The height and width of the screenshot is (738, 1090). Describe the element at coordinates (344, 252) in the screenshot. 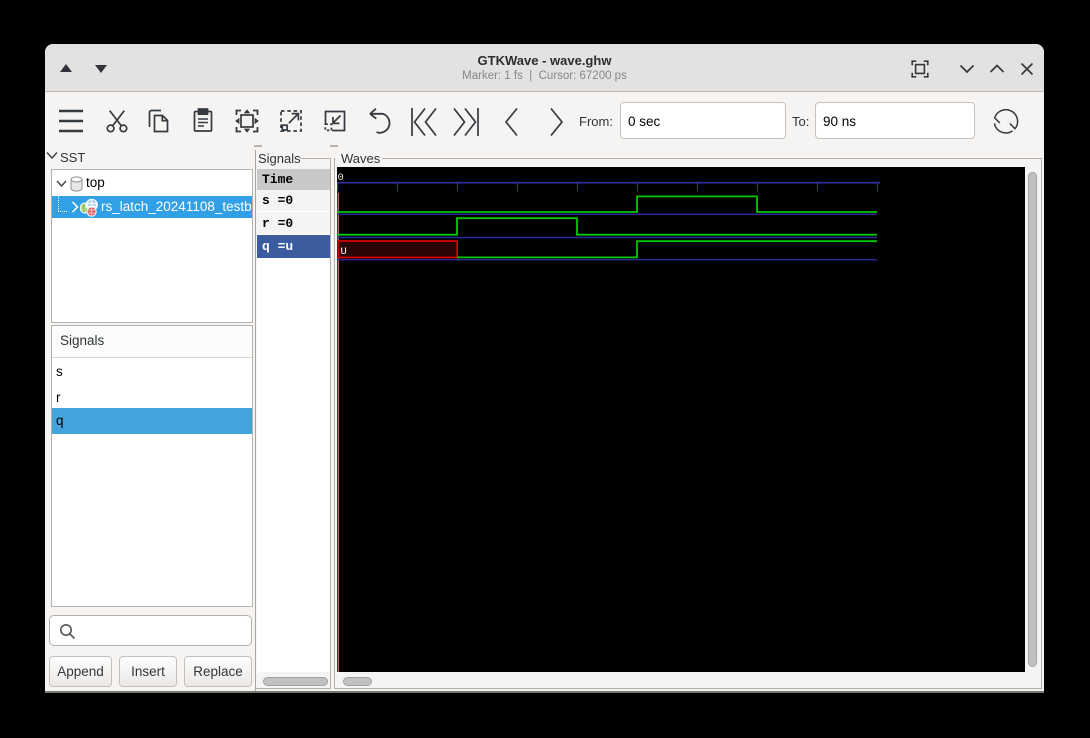

I see `svg-text: U` at that location.